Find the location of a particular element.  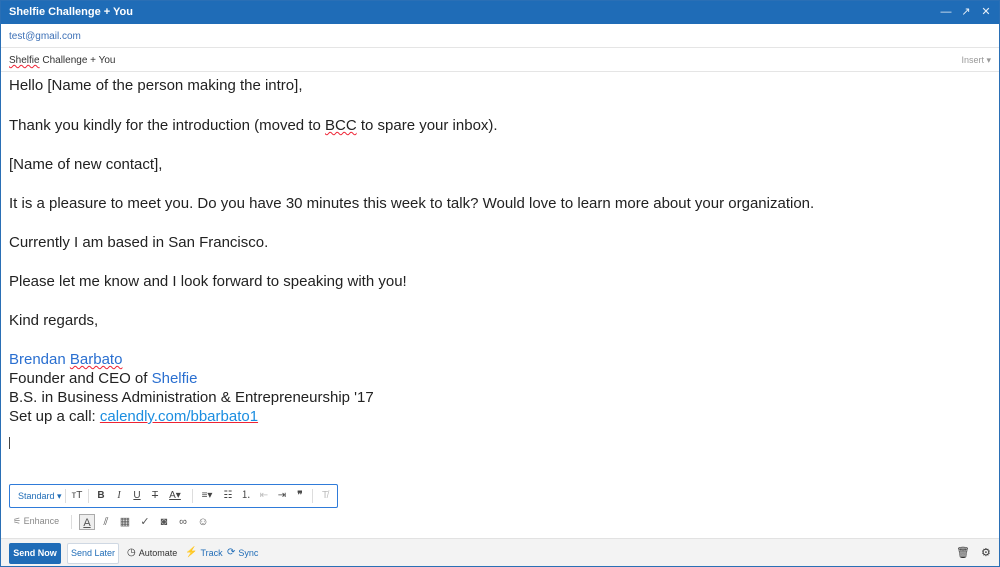

calendly-link-b: bbarbato1 is located at coordinates (224, 416).